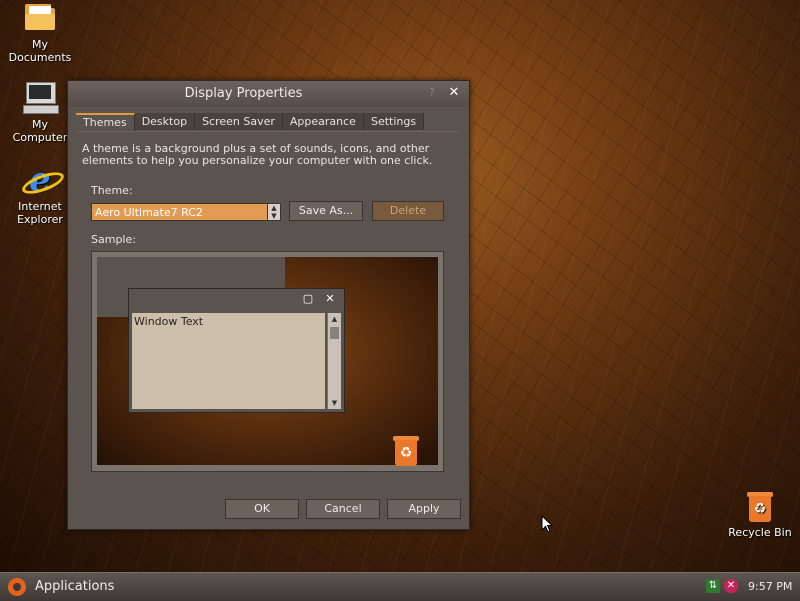 The height and width of the screenshot is (601, 800). Describe the element at coordinates (424, 509) in the screenshot. I see `apply-button: Apply` at that location.